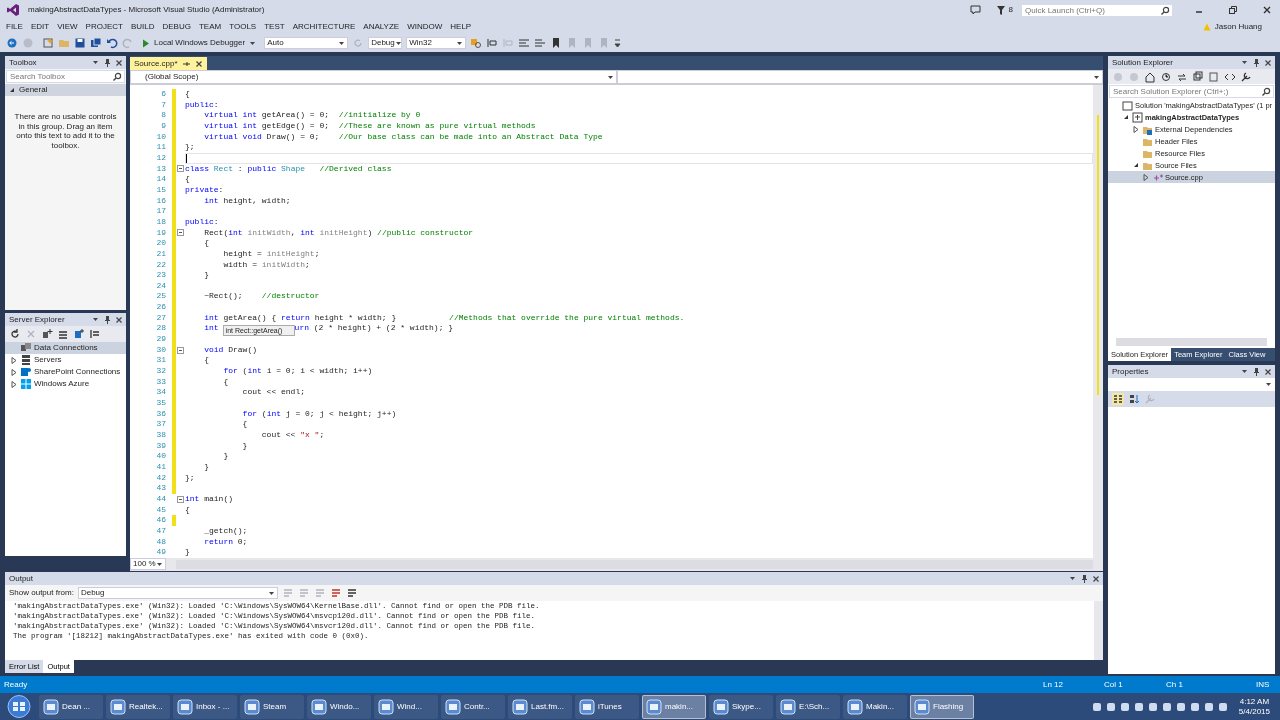 This screenshot has height=720, width=1280. Describe the element at coordinates (1198, 76) in the screenshot. I see `collapse-all-icon` at that location.